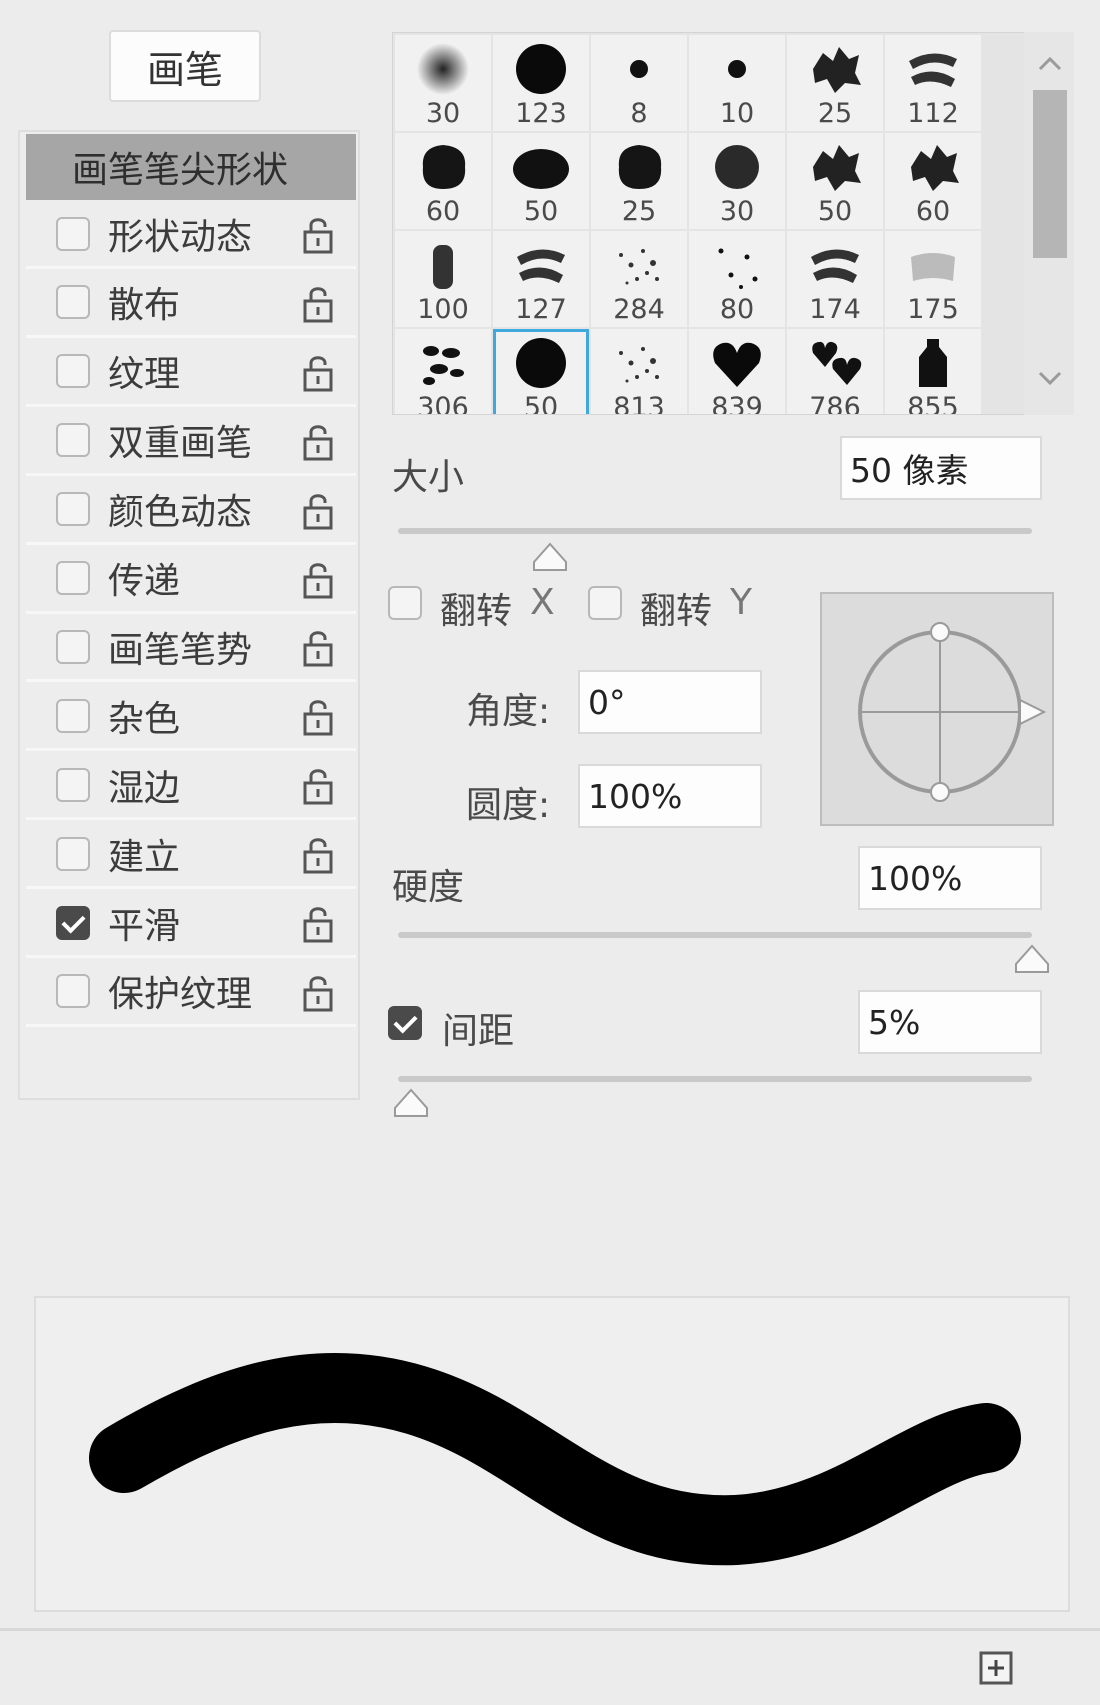  I want to click on brush-preset-cell: 175, so click(933, 279).